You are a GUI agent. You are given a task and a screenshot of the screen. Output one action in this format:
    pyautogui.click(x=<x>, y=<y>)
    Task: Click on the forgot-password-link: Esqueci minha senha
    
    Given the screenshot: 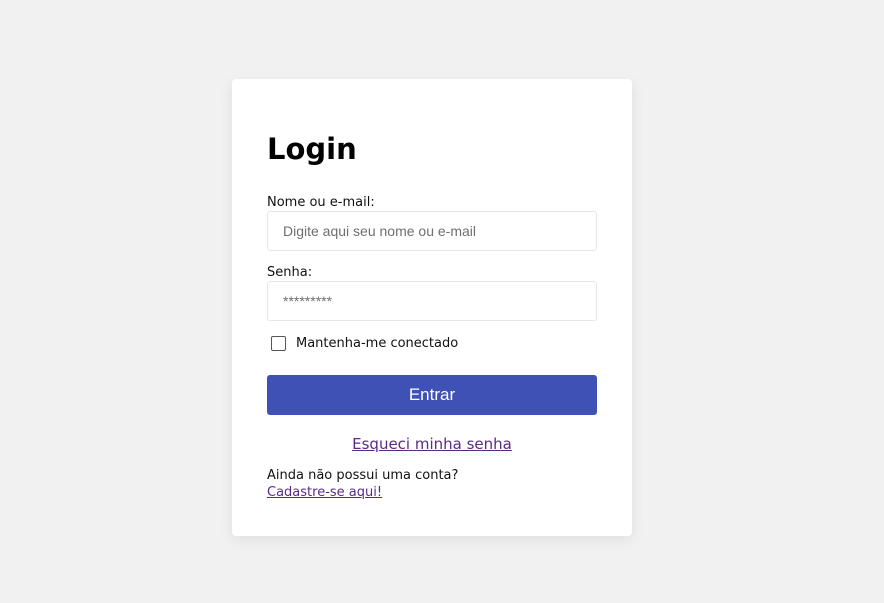 What is the action you would take?
    pyautogui.click(x=432, y=444)
    